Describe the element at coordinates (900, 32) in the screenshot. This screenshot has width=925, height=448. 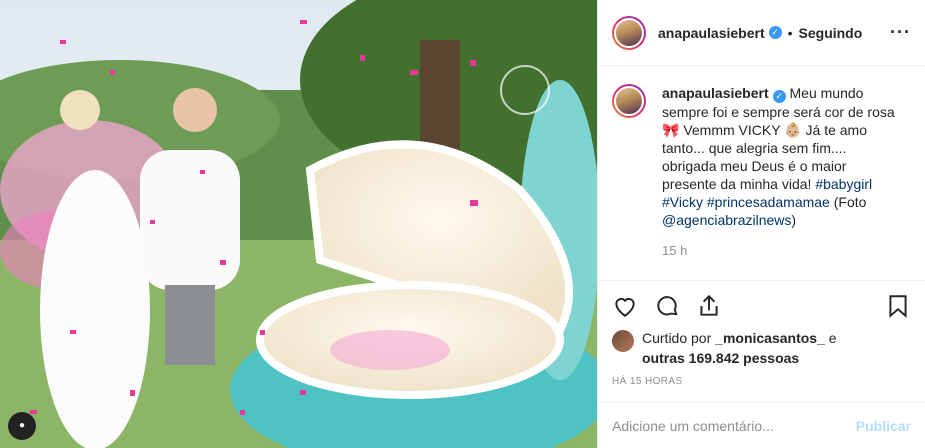
I see `ellipsis-icon: ···` at that location.